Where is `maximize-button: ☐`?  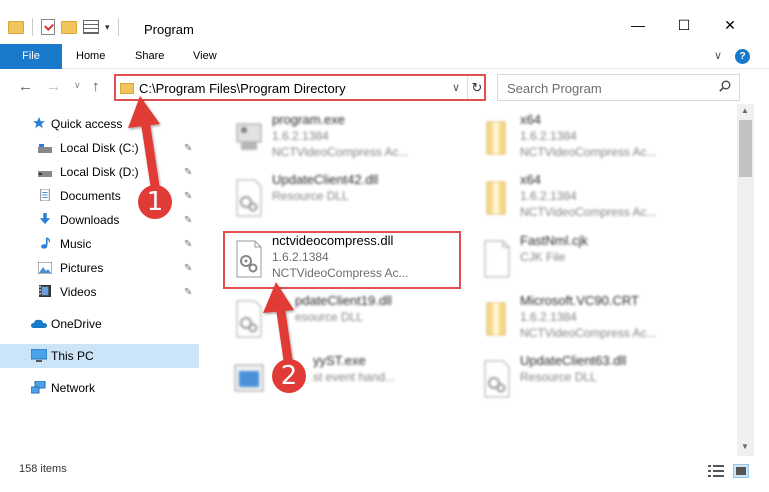 maximize-button: ☐ is located at coordinates (684, 25).